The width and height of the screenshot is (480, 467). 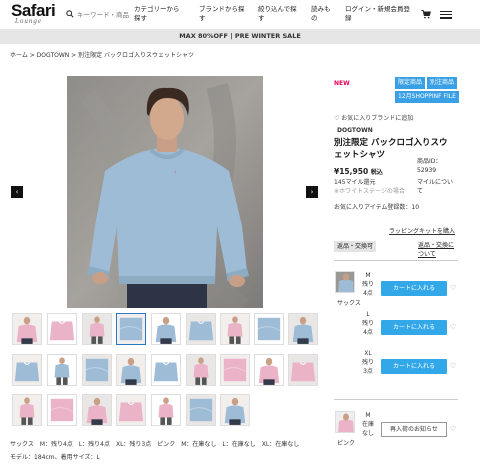 I want to click on model-info: モデル：184cm、着用サイズ：L, so click(x=55, y=457).